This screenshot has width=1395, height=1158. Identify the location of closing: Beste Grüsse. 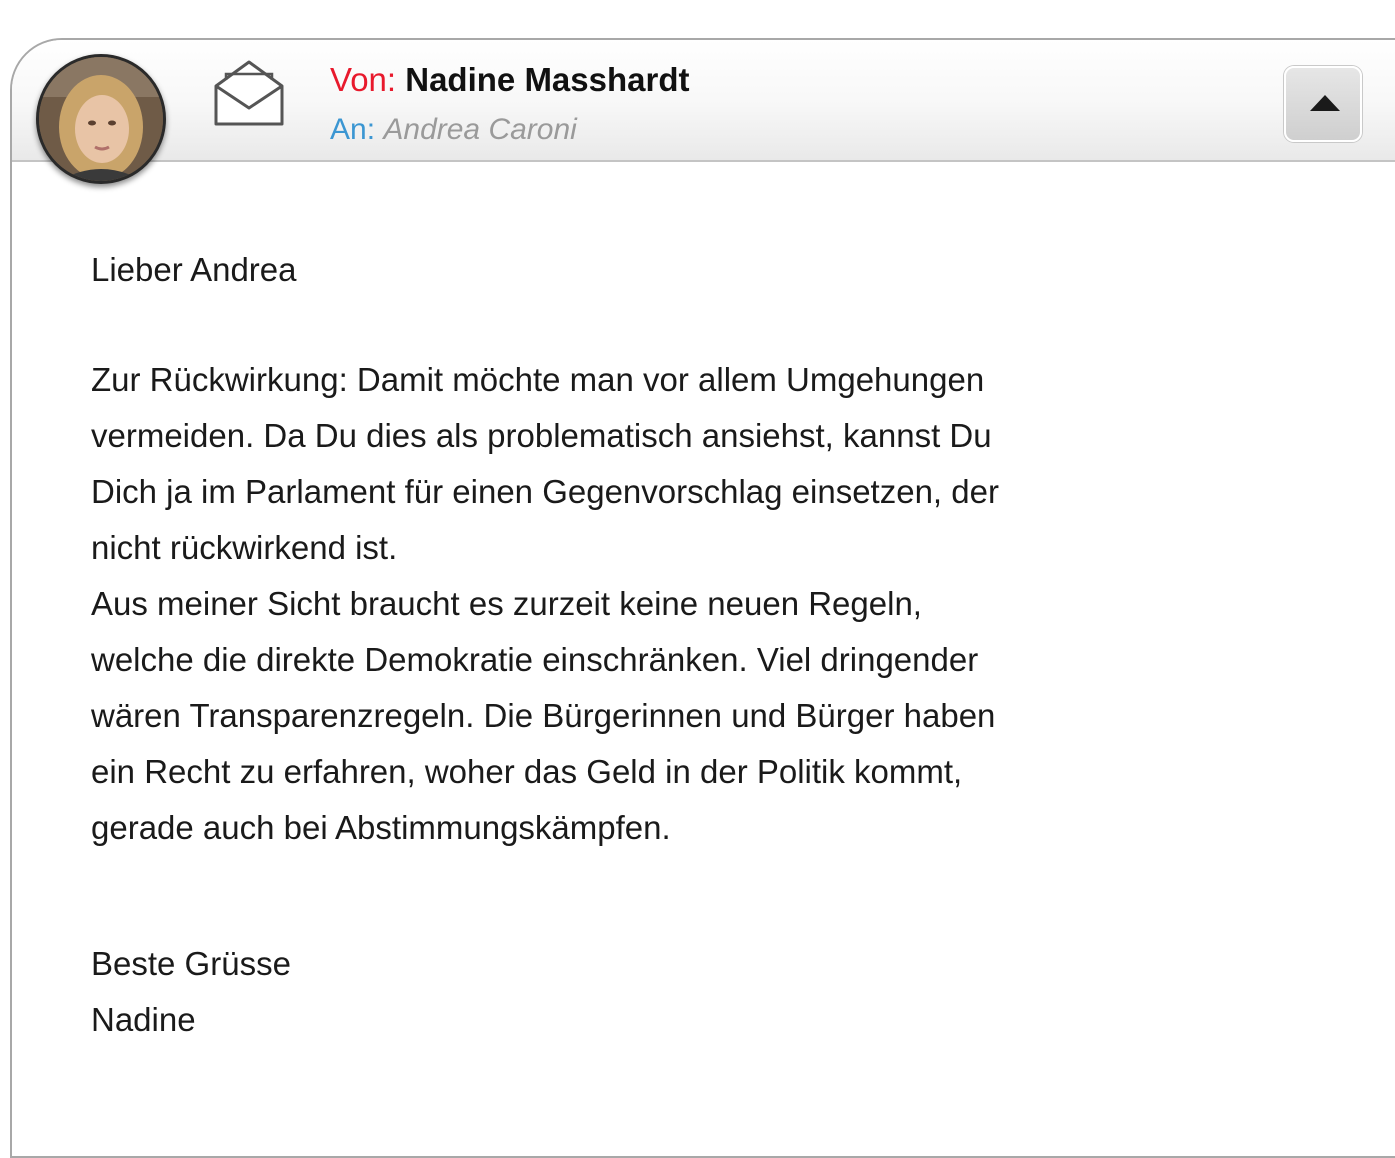
(191, 963).